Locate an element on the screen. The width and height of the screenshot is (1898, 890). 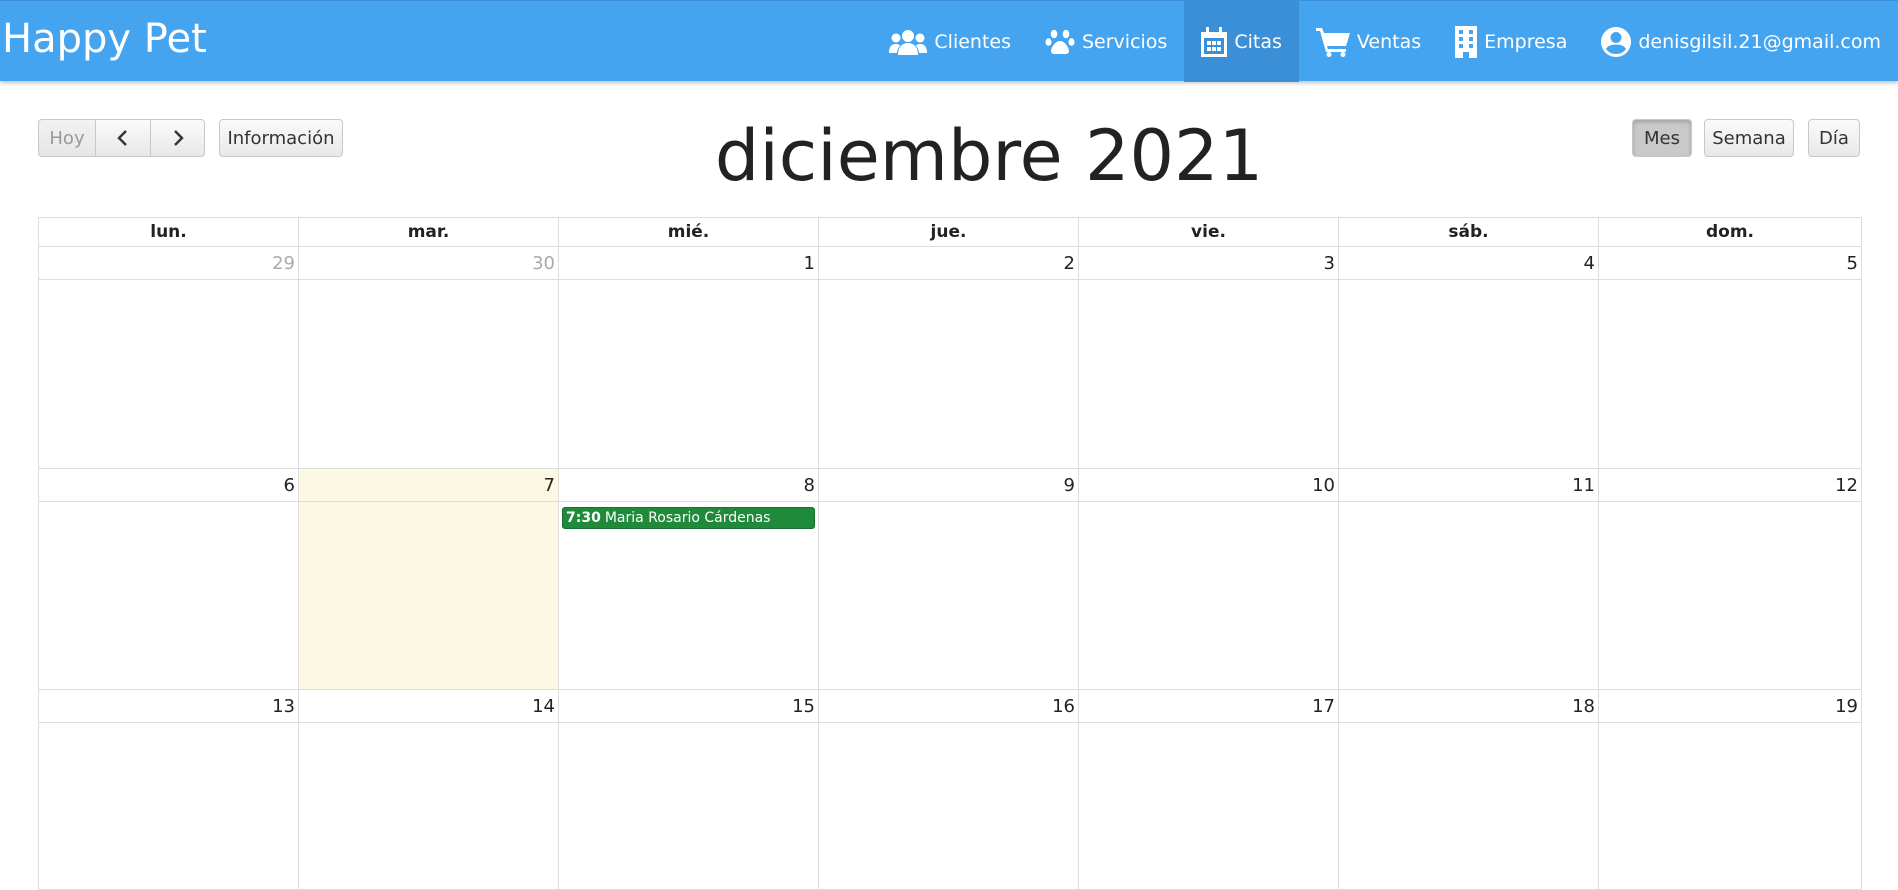
event-title: Maria Rosario Cárdenas is located at coordinates (687, 518).